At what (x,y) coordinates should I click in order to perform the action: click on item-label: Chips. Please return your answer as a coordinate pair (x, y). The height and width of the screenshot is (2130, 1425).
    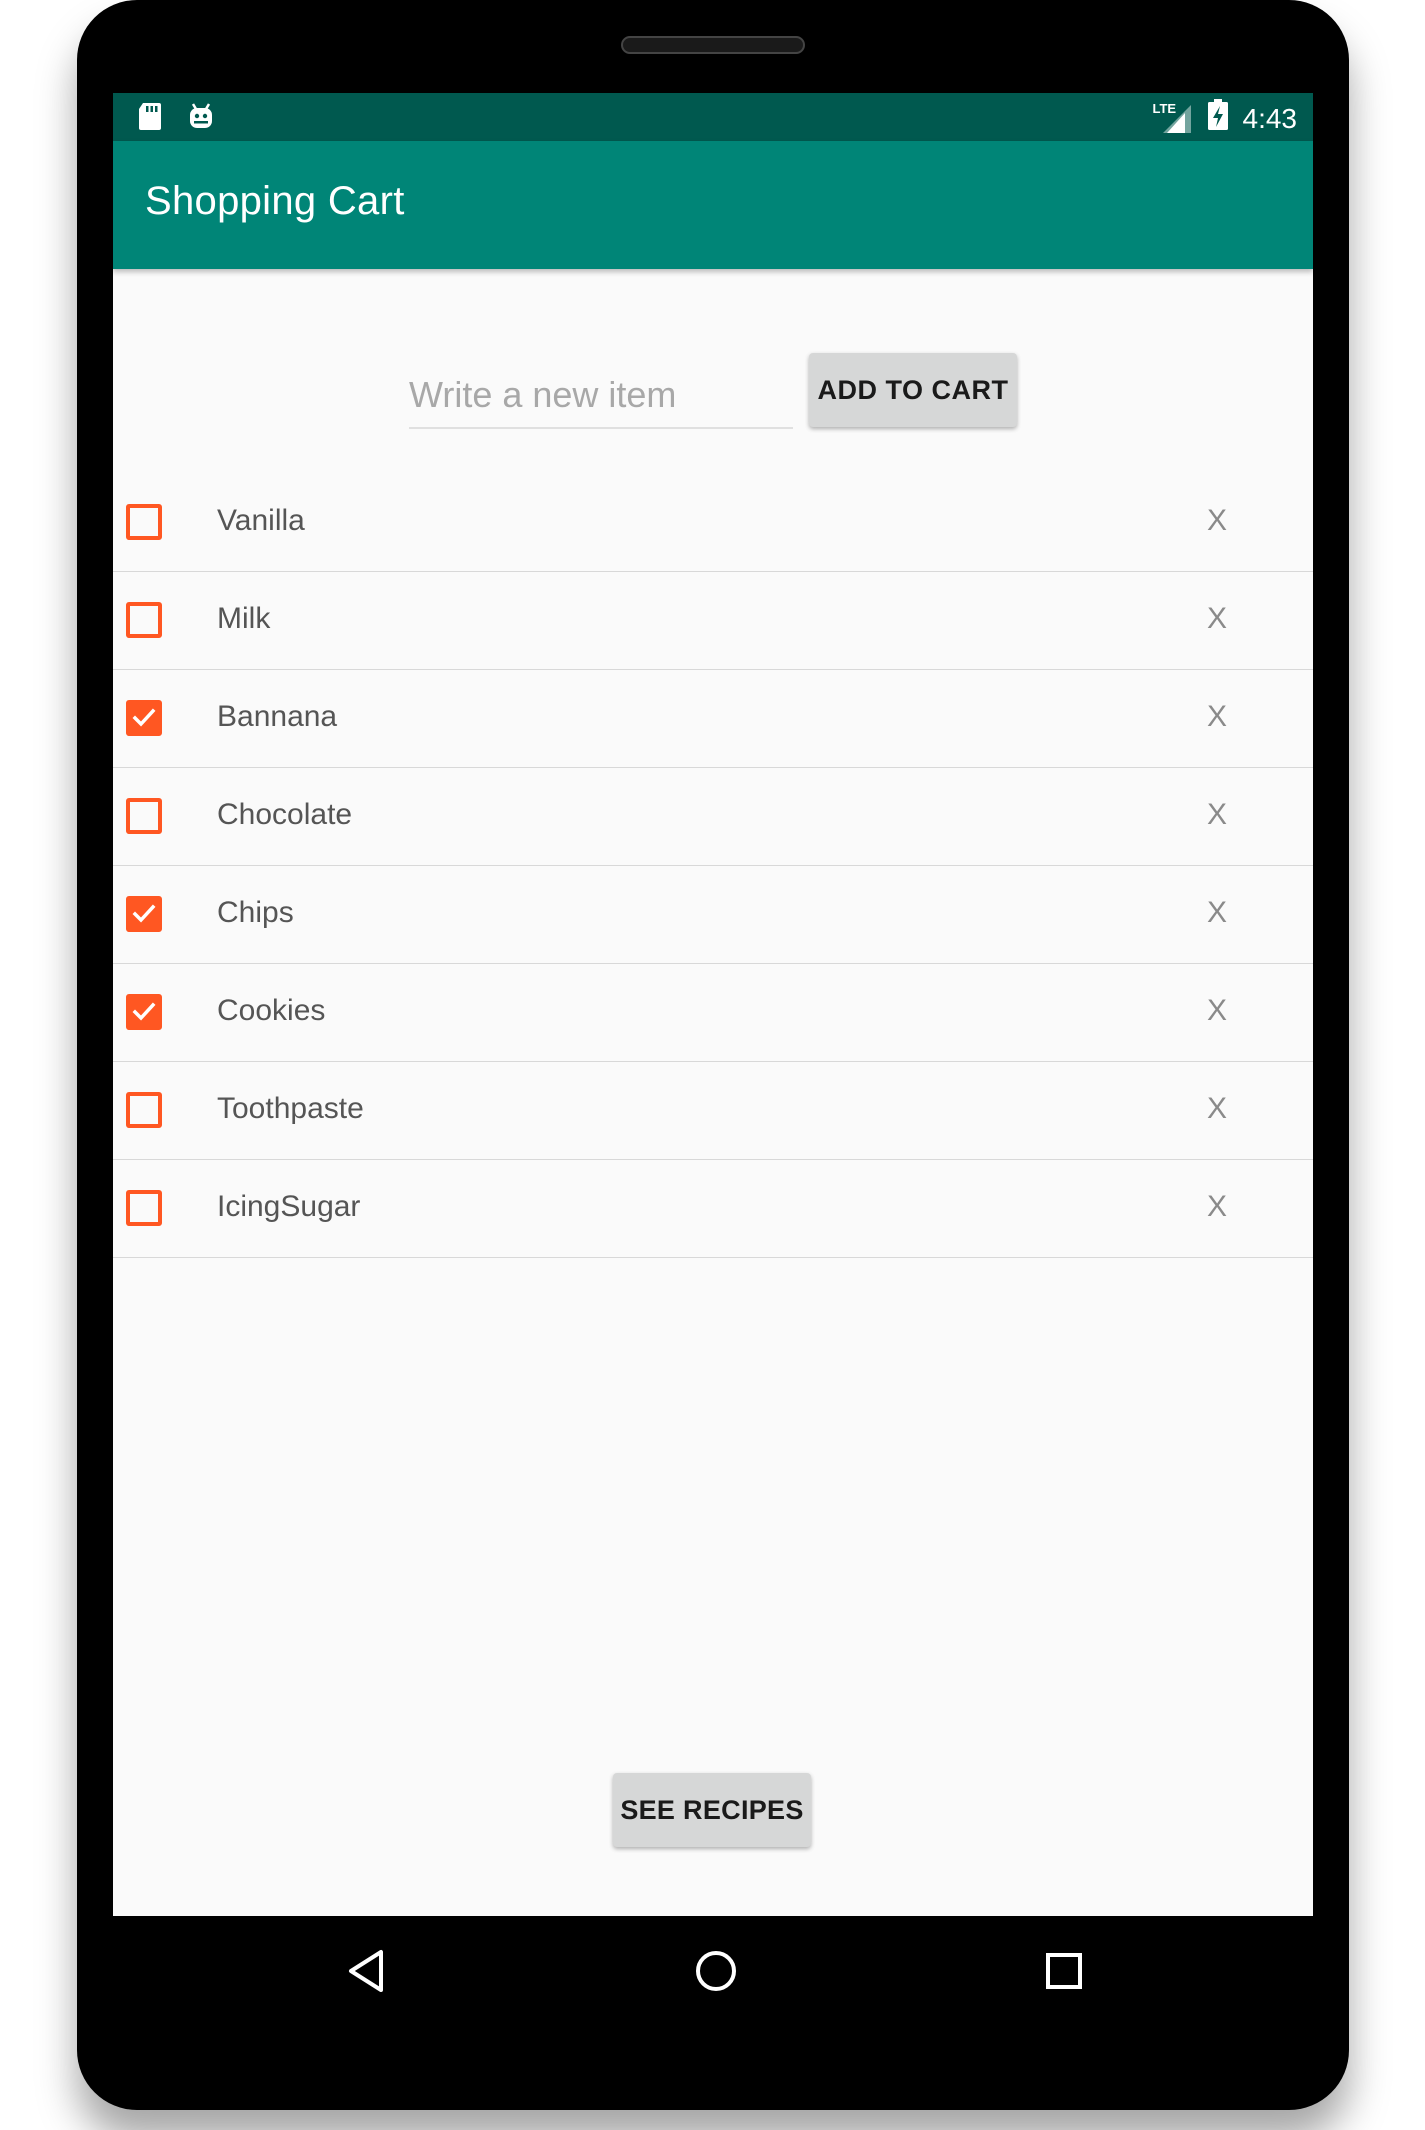
    Looking at the image, I should click on (255, 912).